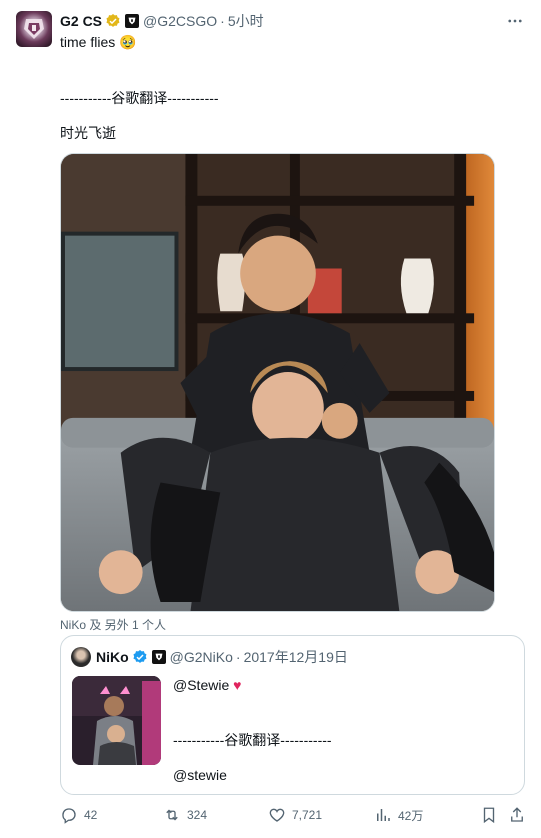 This screenshot has width=541, height=838. What do you see at coordinates (237, 685) in the screenshot?
I see `heart-icon: ♥` at bounding box center [237, 685].